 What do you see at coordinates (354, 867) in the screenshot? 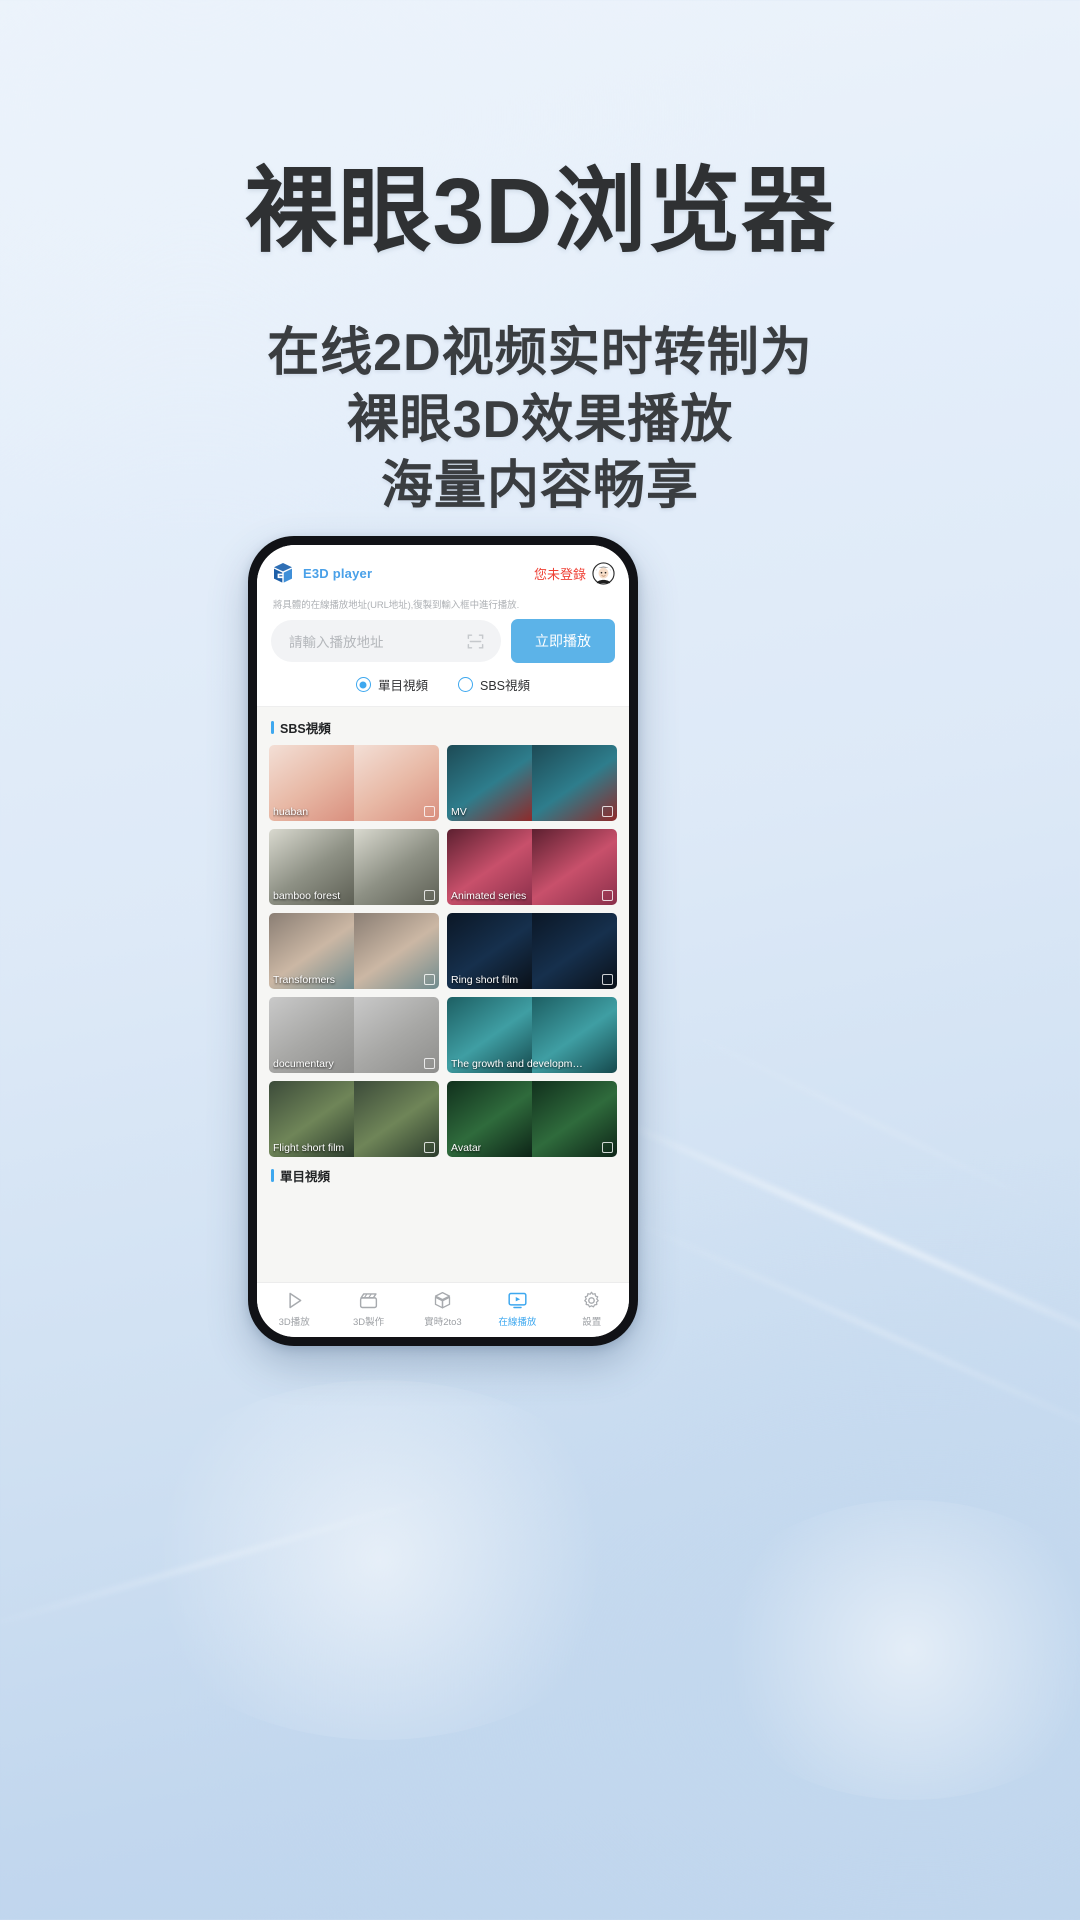
I see `video-tile: bamboo forest` at bounding box center [354, 867].